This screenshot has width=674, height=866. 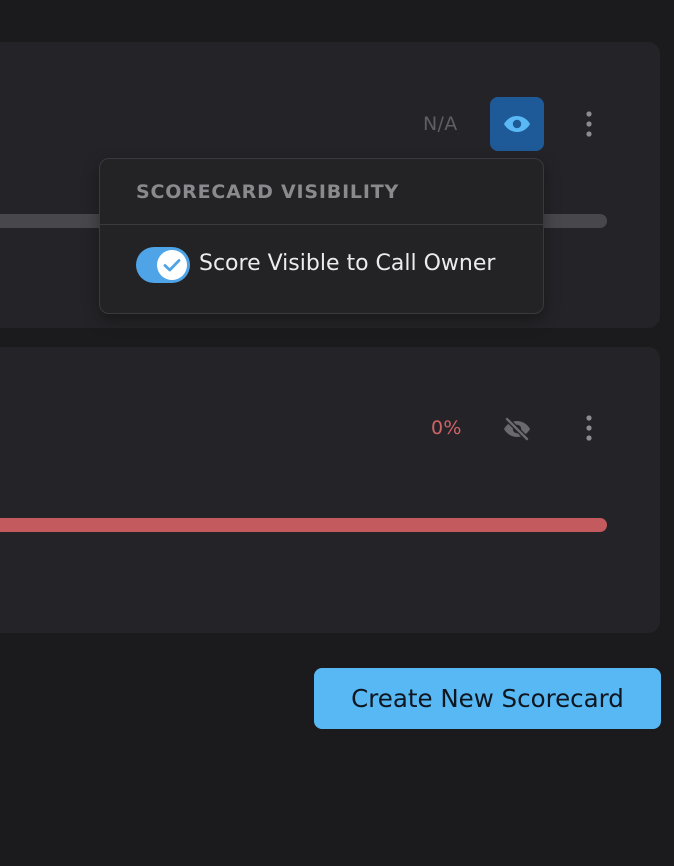 I want to click on divider, so click(x=321, y=224).